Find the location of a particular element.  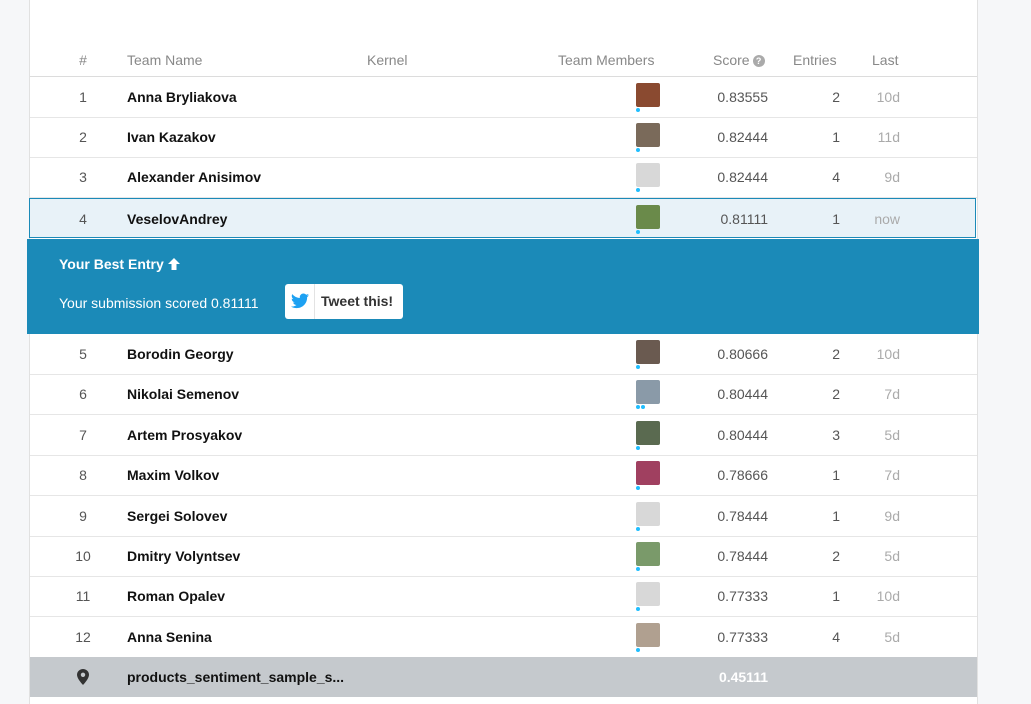

row-team-name: Anna Senina is located at coordinates (169, 637).